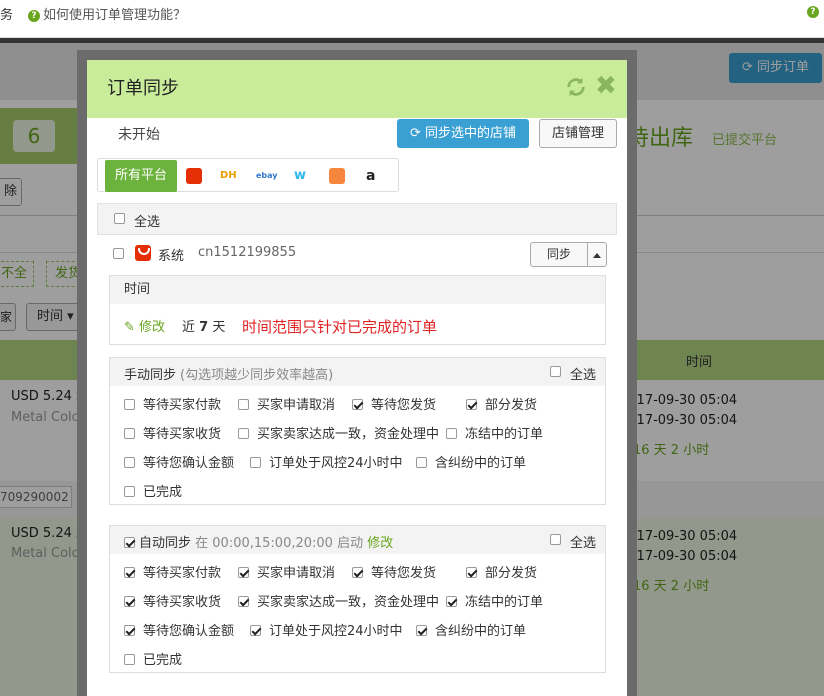 This screenshot has height=696, width=824. I want to click on refresh-icon, so click(576, 87).